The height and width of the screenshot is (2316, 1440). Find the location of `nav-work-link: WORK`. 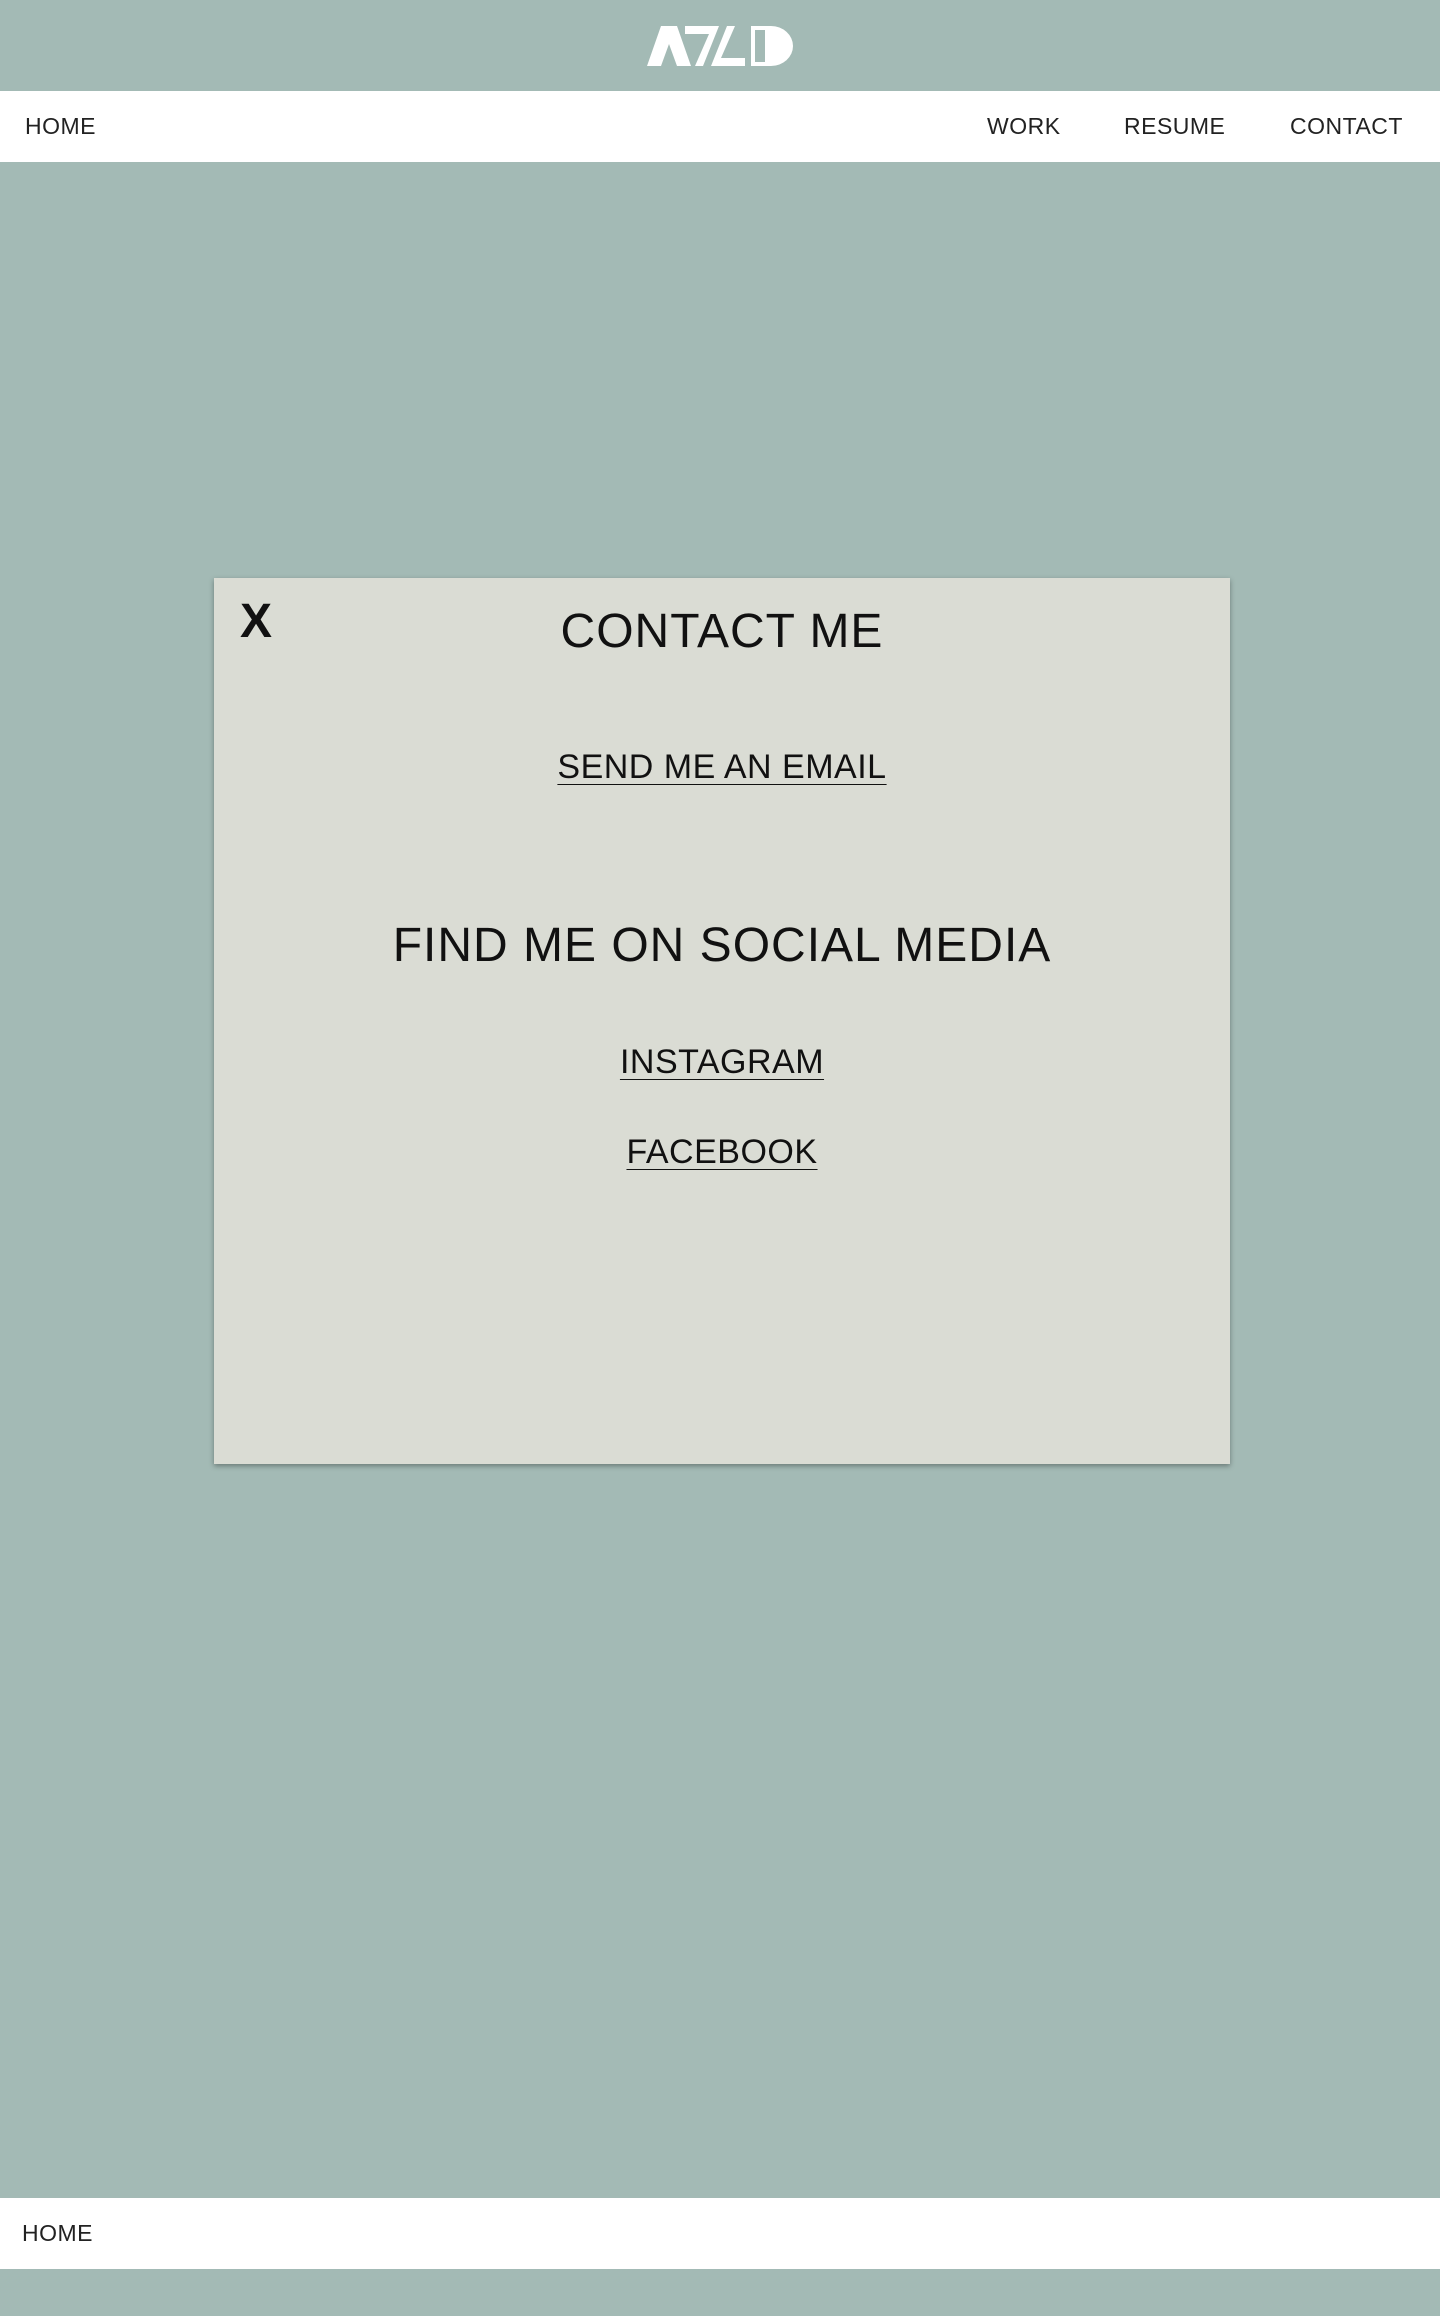

nav-work-link: WORK is located at coordinates (1024, 126).